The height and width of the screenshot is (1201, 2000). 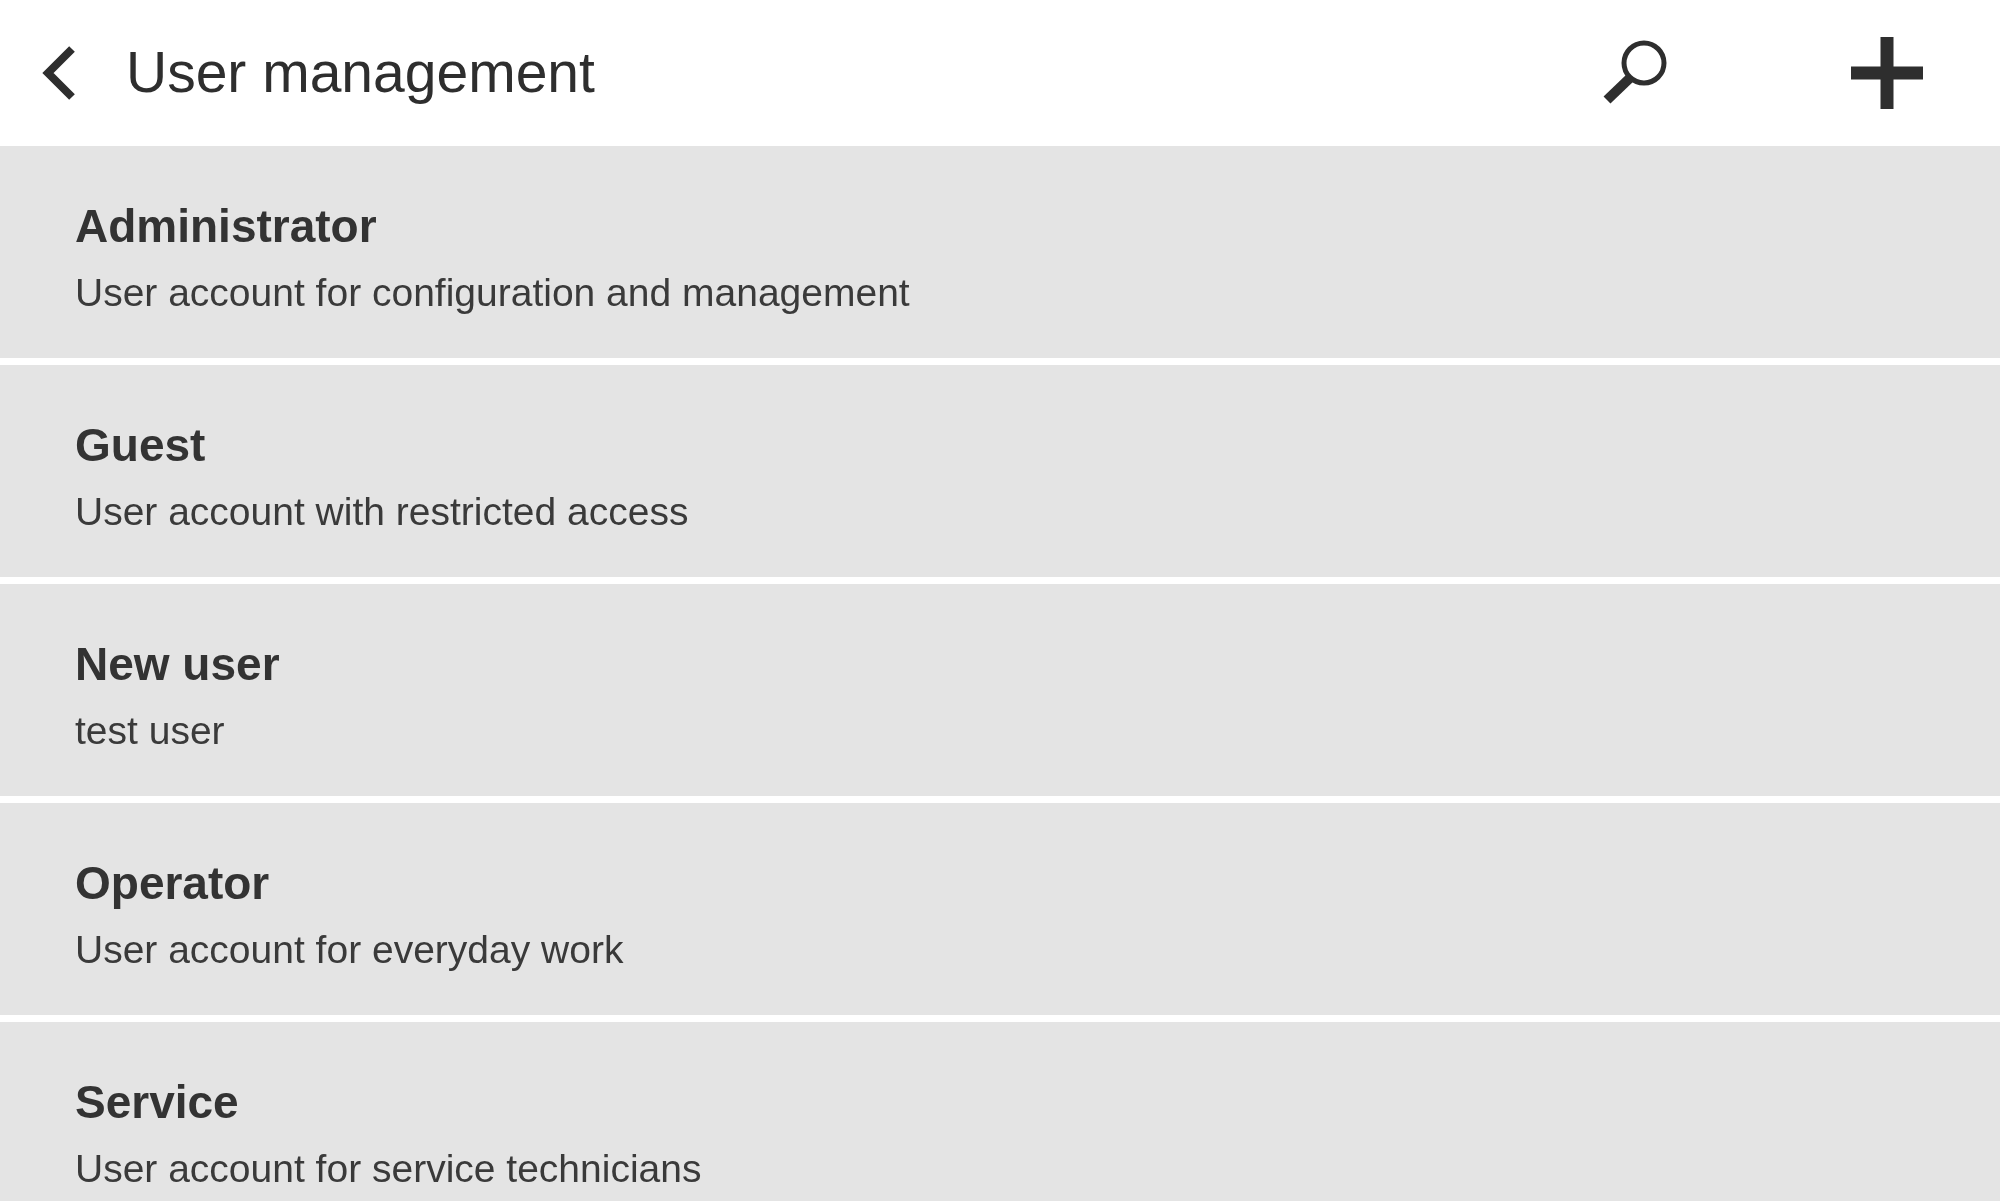 I want to click on back-button, so click(x=59, y=73).